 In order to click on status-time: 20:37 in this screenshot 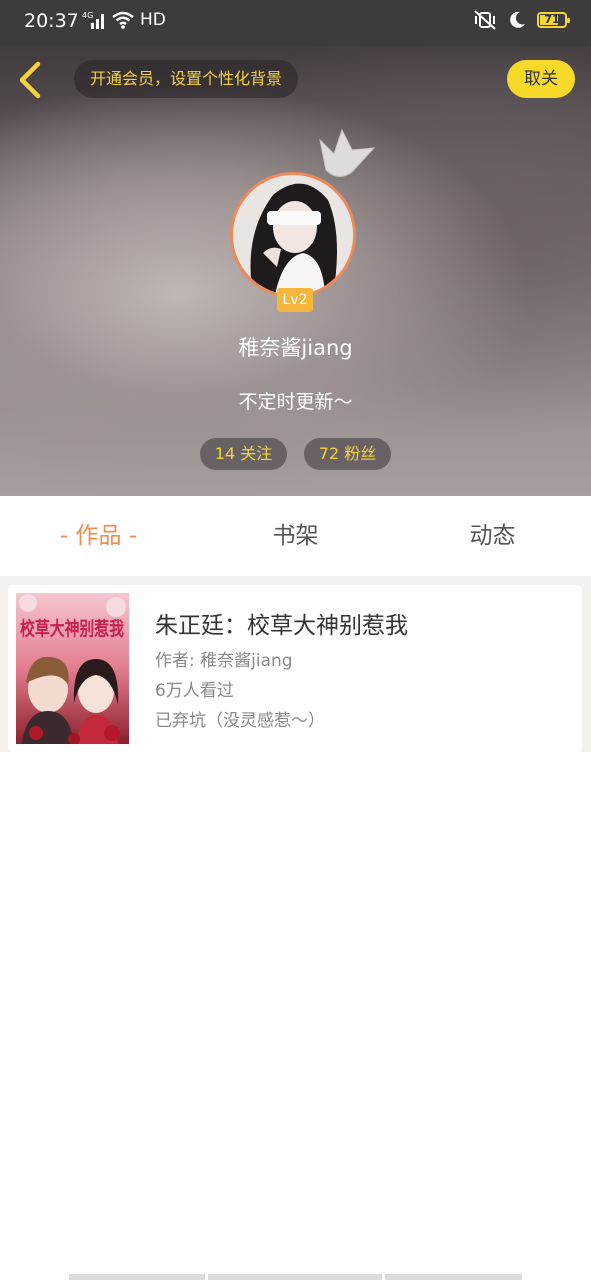, I will do `click(51, 21)`.